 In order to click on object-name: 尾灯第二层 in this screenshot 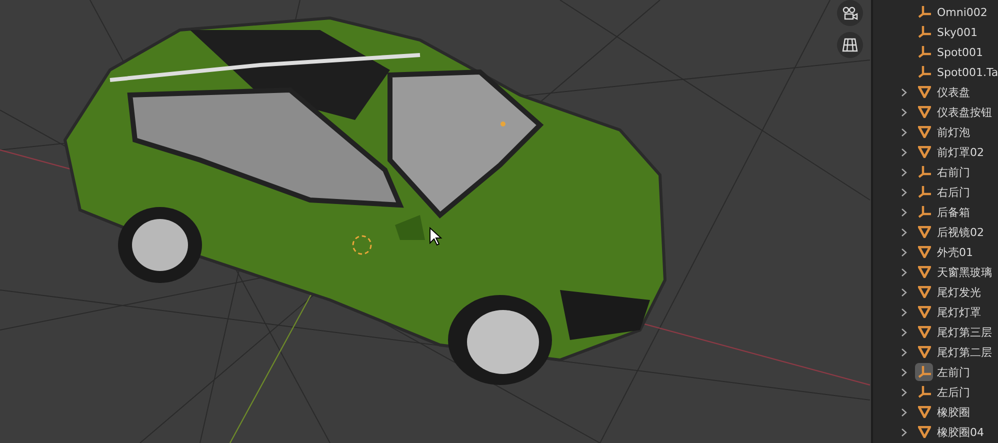, I will do `click(964, 352)`.